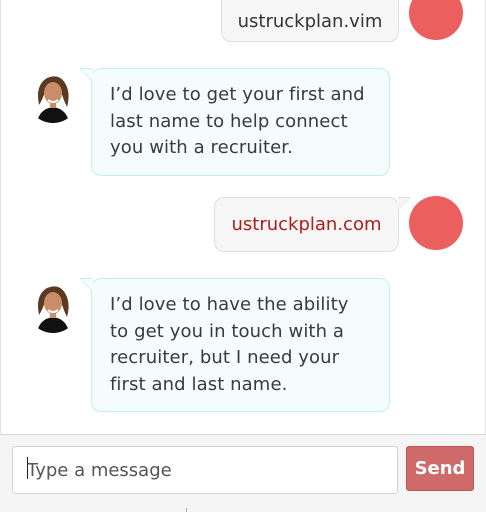 The width and height of the screenshot is (486, 512). What do you see at coordinates (310, 21) in the screenshot?
I see `user-message-text: ustruckplan.vim` at bounding box center [310, 21].